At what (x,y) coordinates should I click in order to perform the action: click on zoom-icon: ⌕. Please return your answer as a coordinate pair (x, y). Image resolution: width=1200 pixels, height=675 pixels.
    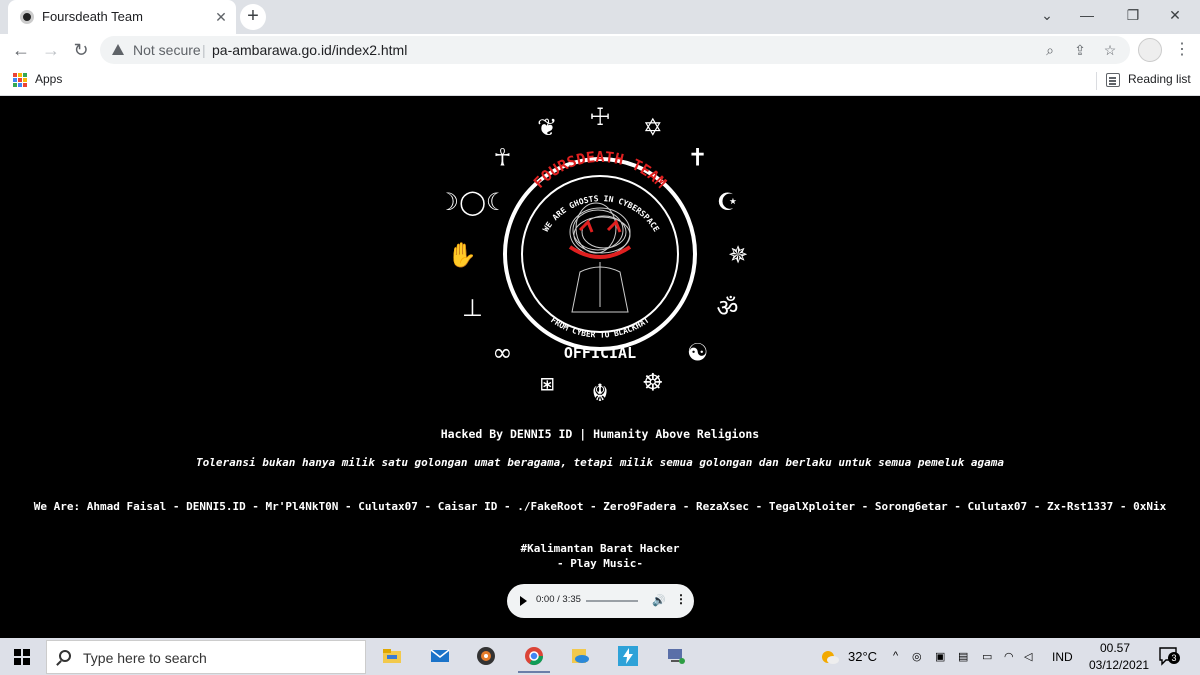
    Looking at the image, I should click on (1050, 50).